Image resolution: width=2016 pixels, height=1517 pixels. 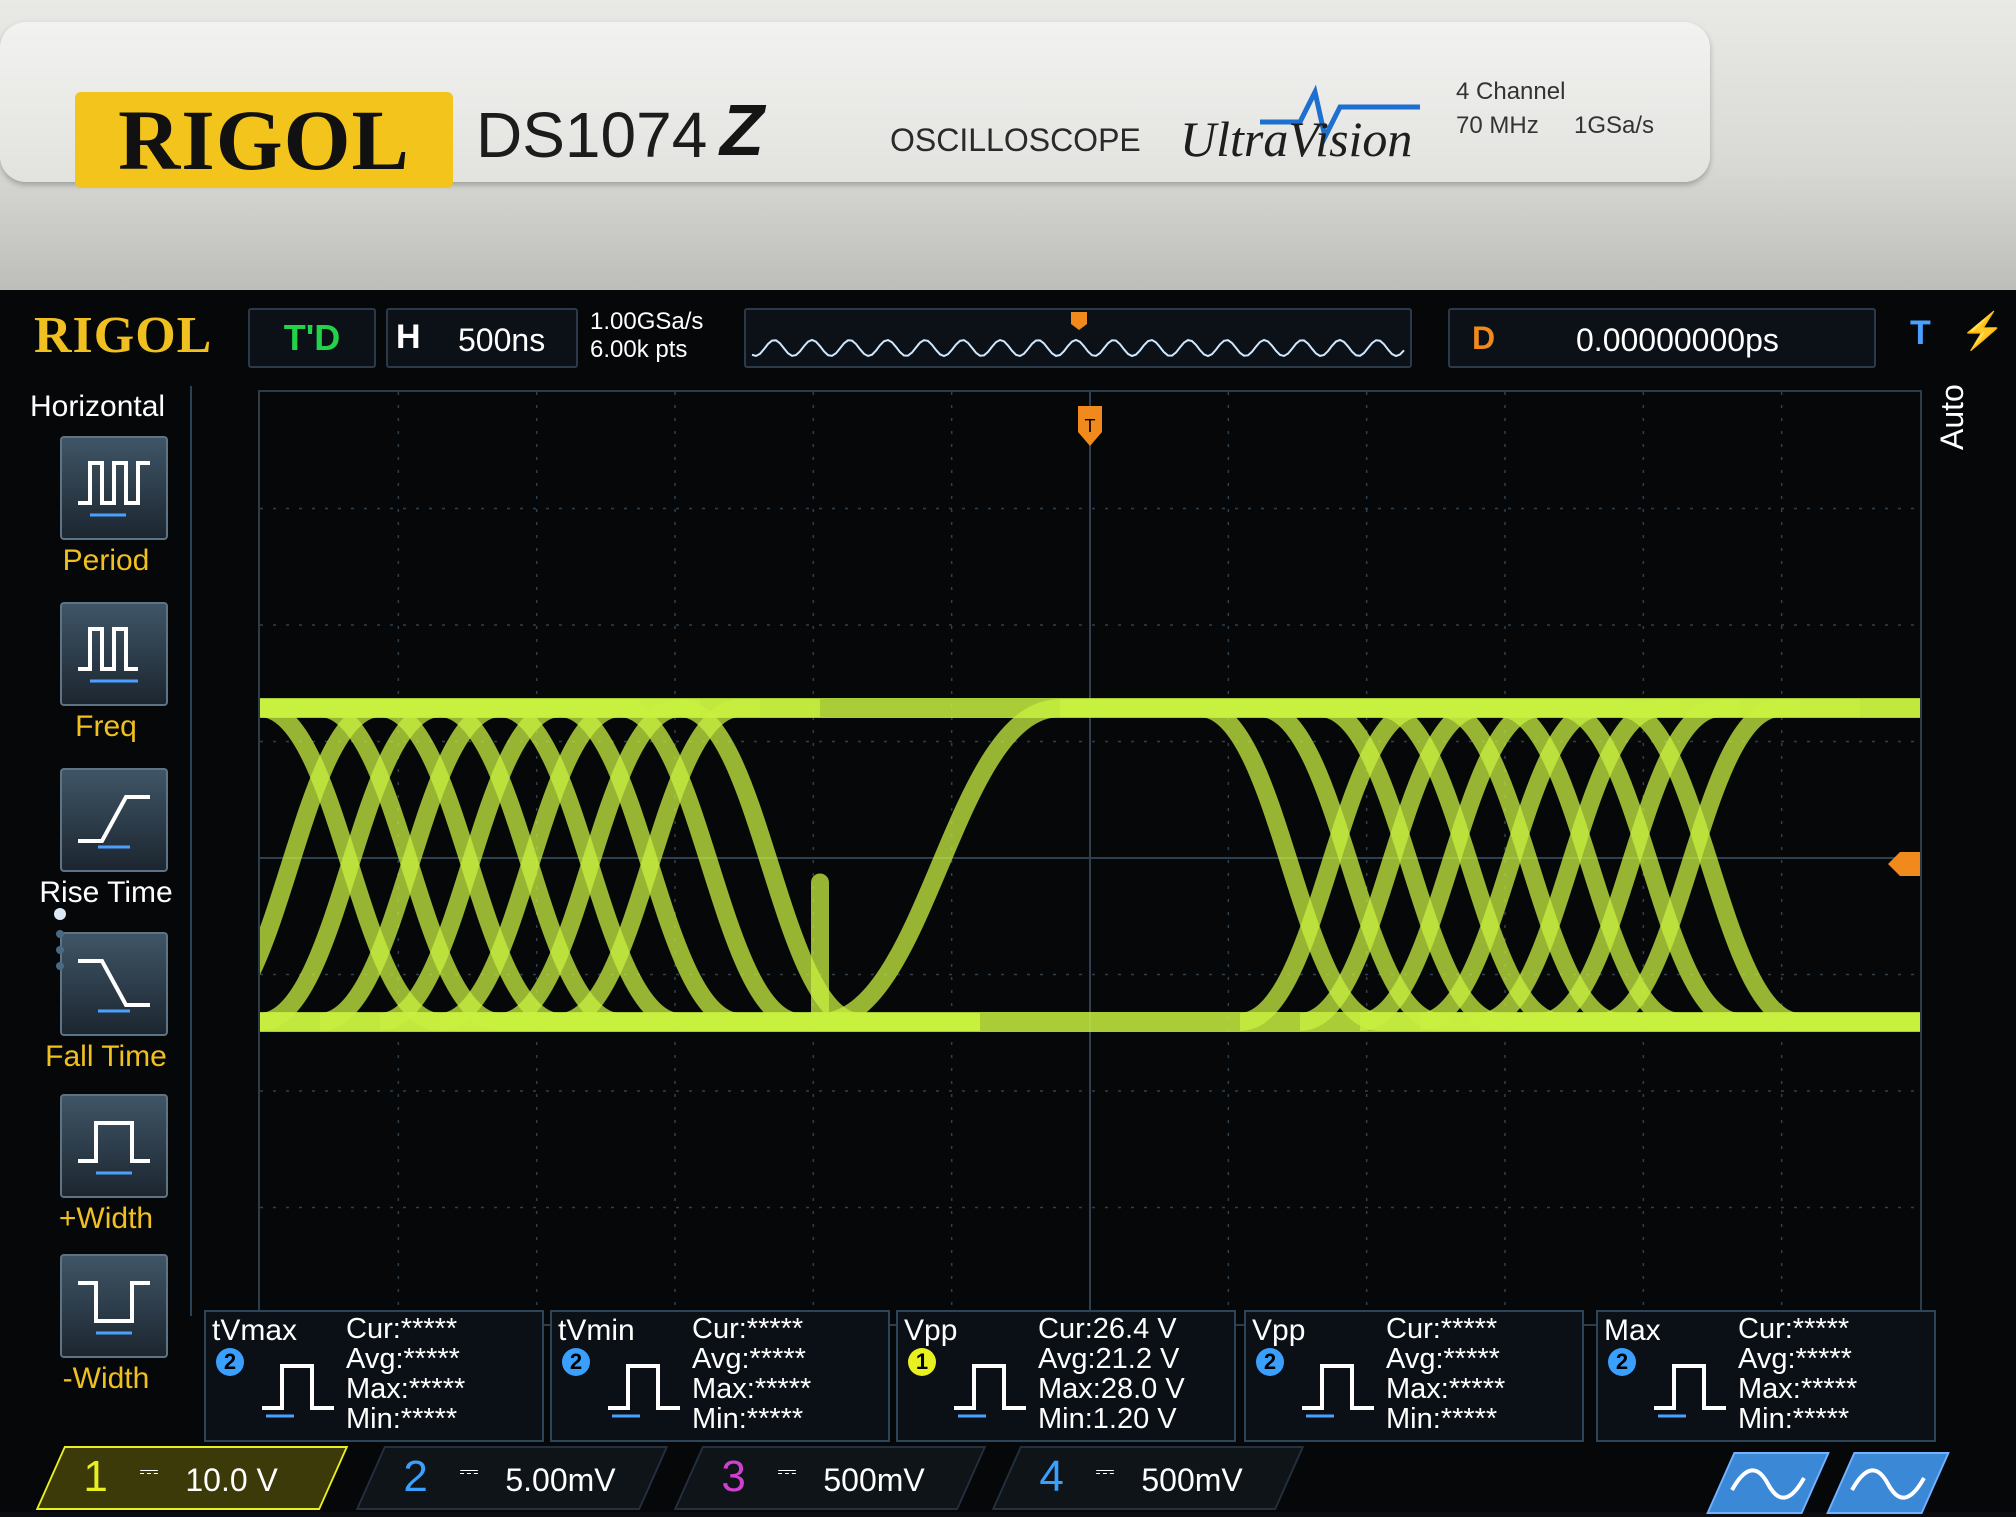 I want to click on channel1-scale: 10.0 V, so click(x=231, y=1480).